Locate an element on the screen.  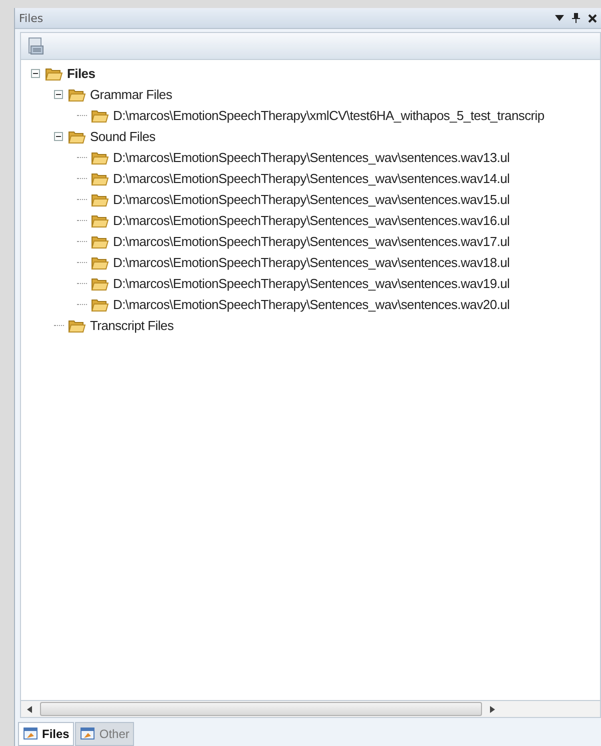
horizontal-scrollbar is located at coordinates (310, 709).